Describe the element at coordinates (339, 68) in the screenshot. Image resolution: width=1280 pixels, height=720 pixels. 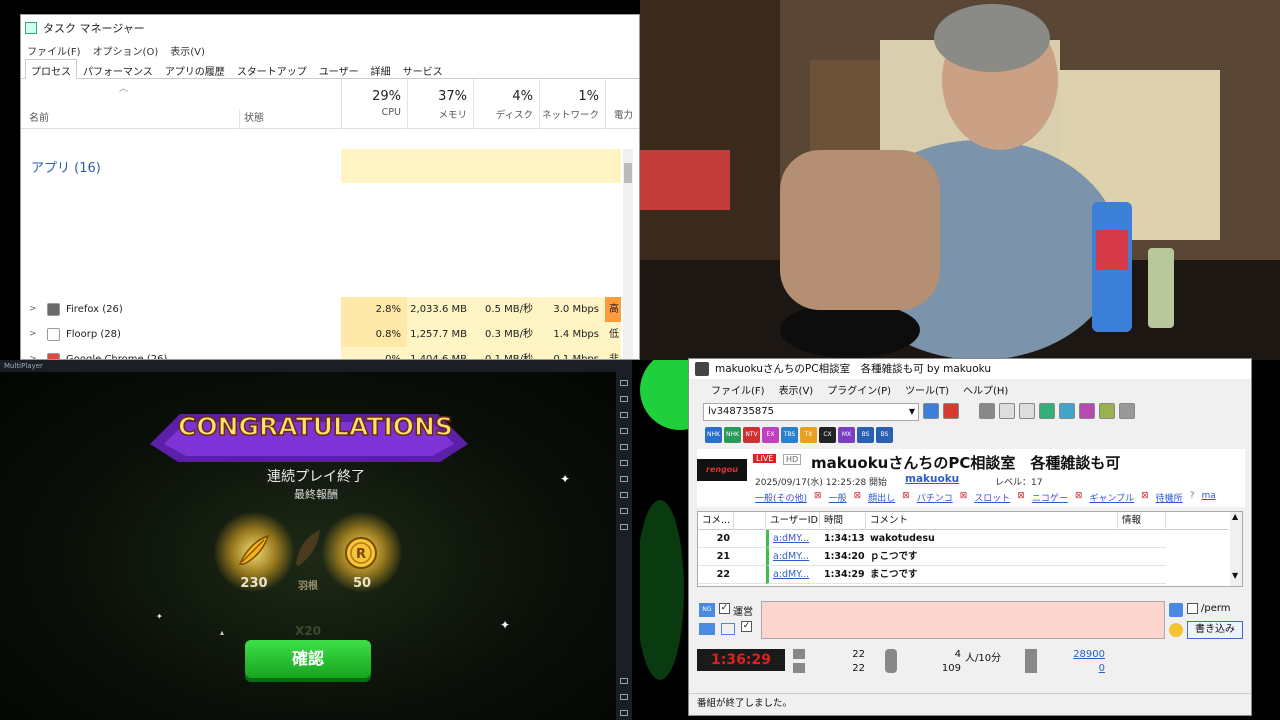
I see `tab-users: ユーザー` at that location.